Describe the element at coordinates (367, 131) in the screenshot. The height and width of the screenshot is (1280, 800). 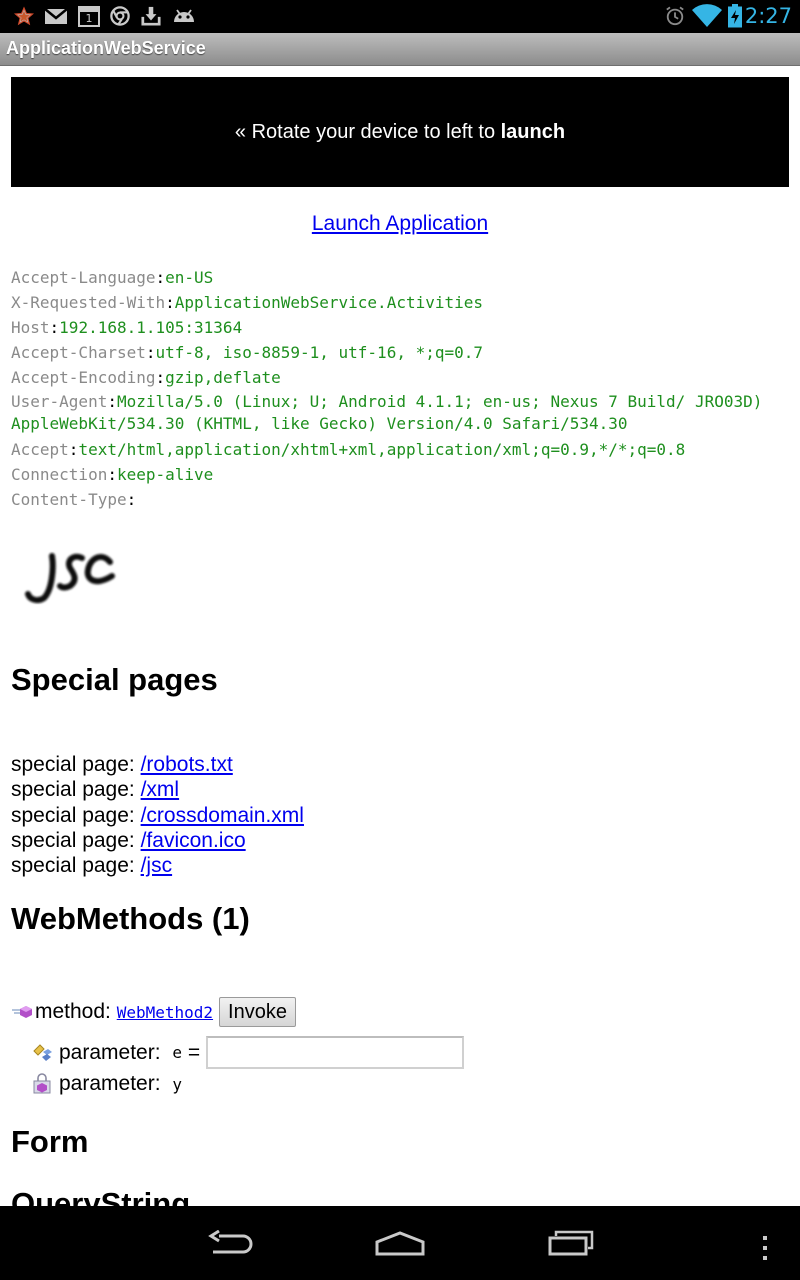
I see `banner-text: « Rotate your device to left to` at that location.